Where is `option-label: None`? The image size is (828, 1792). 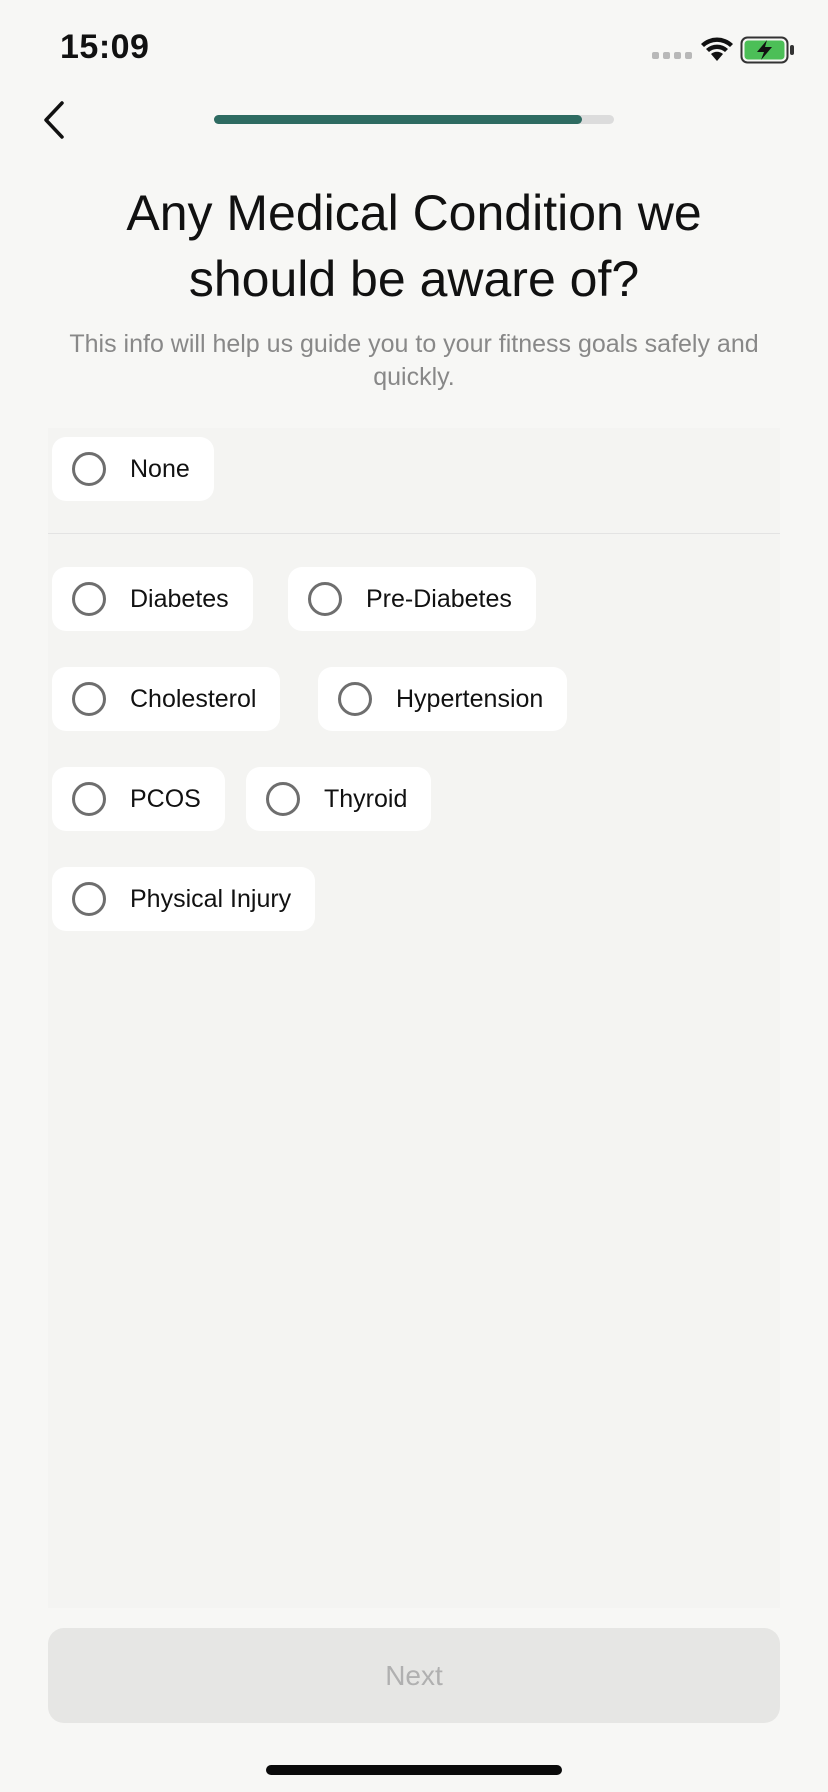 option-label: None is located at coordinates (160, 468).